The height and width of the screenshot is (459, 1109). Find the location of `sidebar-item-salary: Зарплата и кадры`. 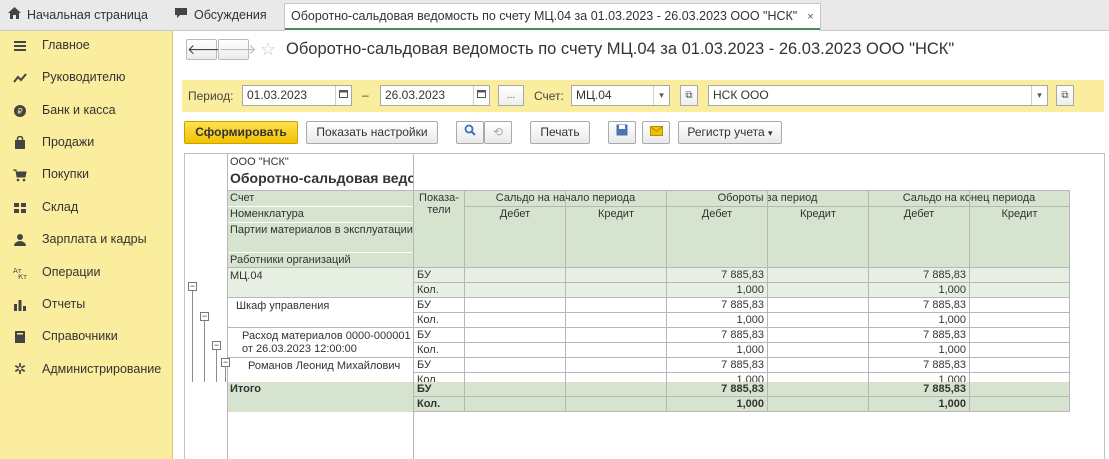

sidebar-item-salary: Зарплата и кадры is located at coordinates (86, 240).